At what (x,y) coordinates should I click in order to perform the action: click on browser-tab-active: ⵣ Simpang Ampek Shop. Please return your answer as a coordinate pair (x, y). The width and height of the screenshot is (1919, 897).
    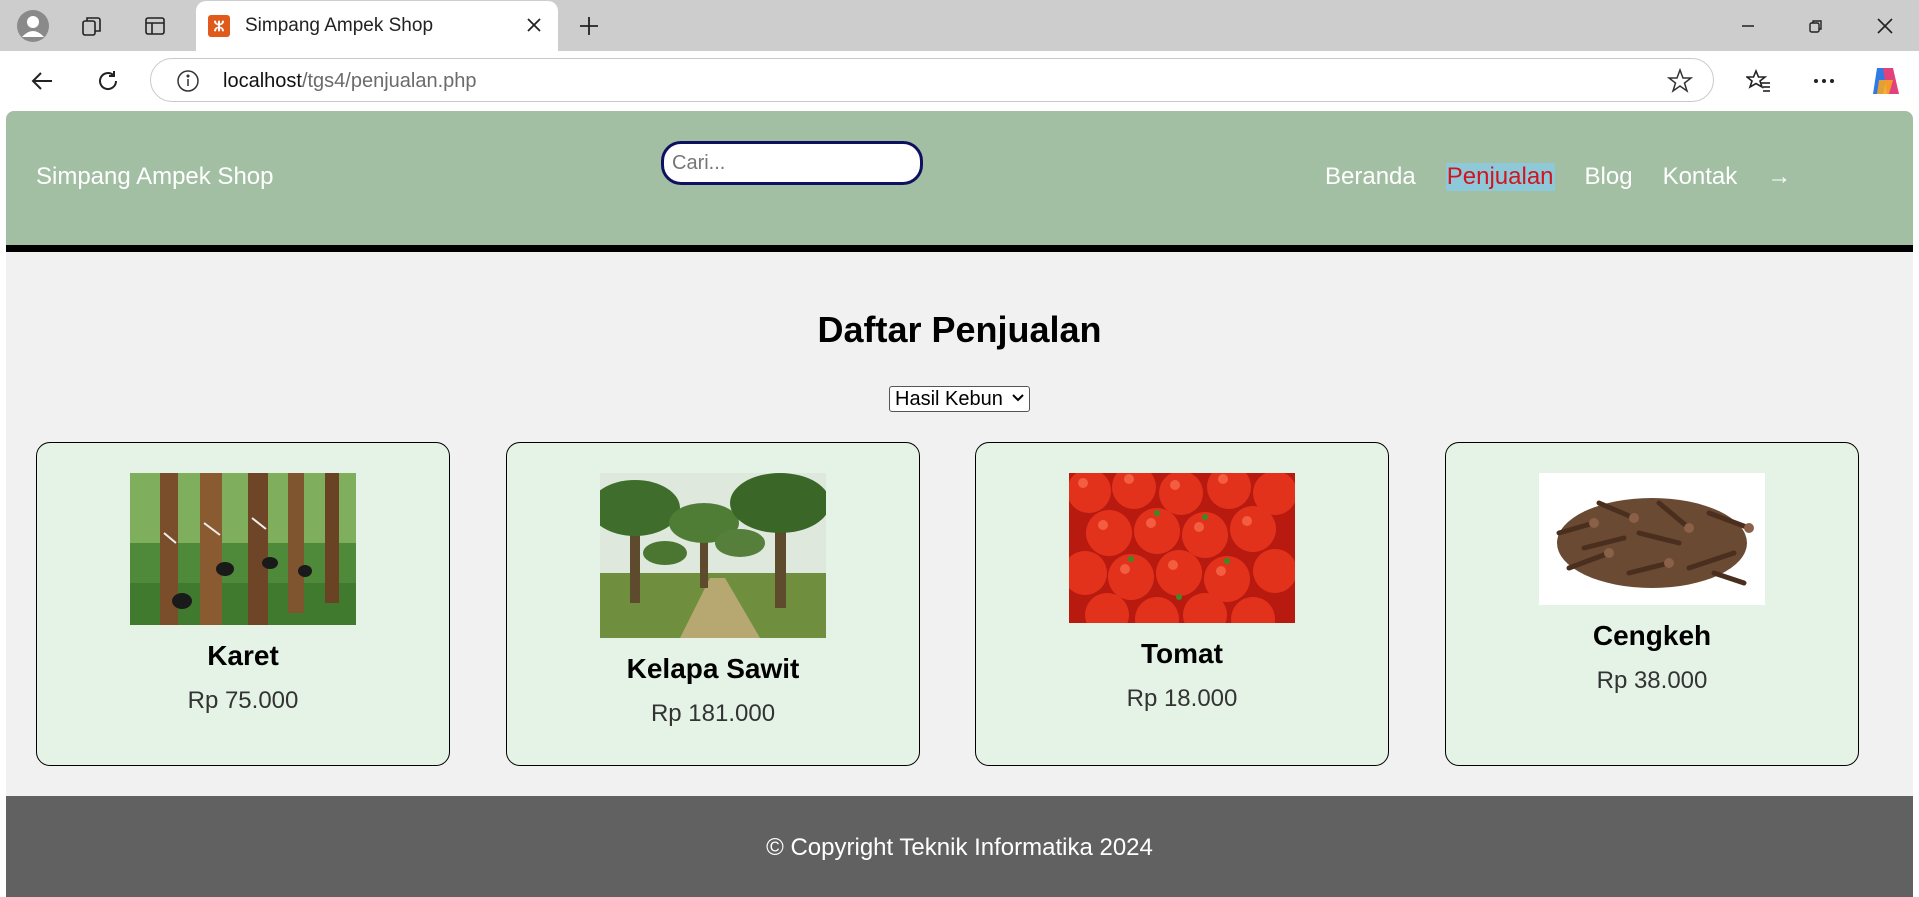
    Looking at the image, I should click on (377, 26).